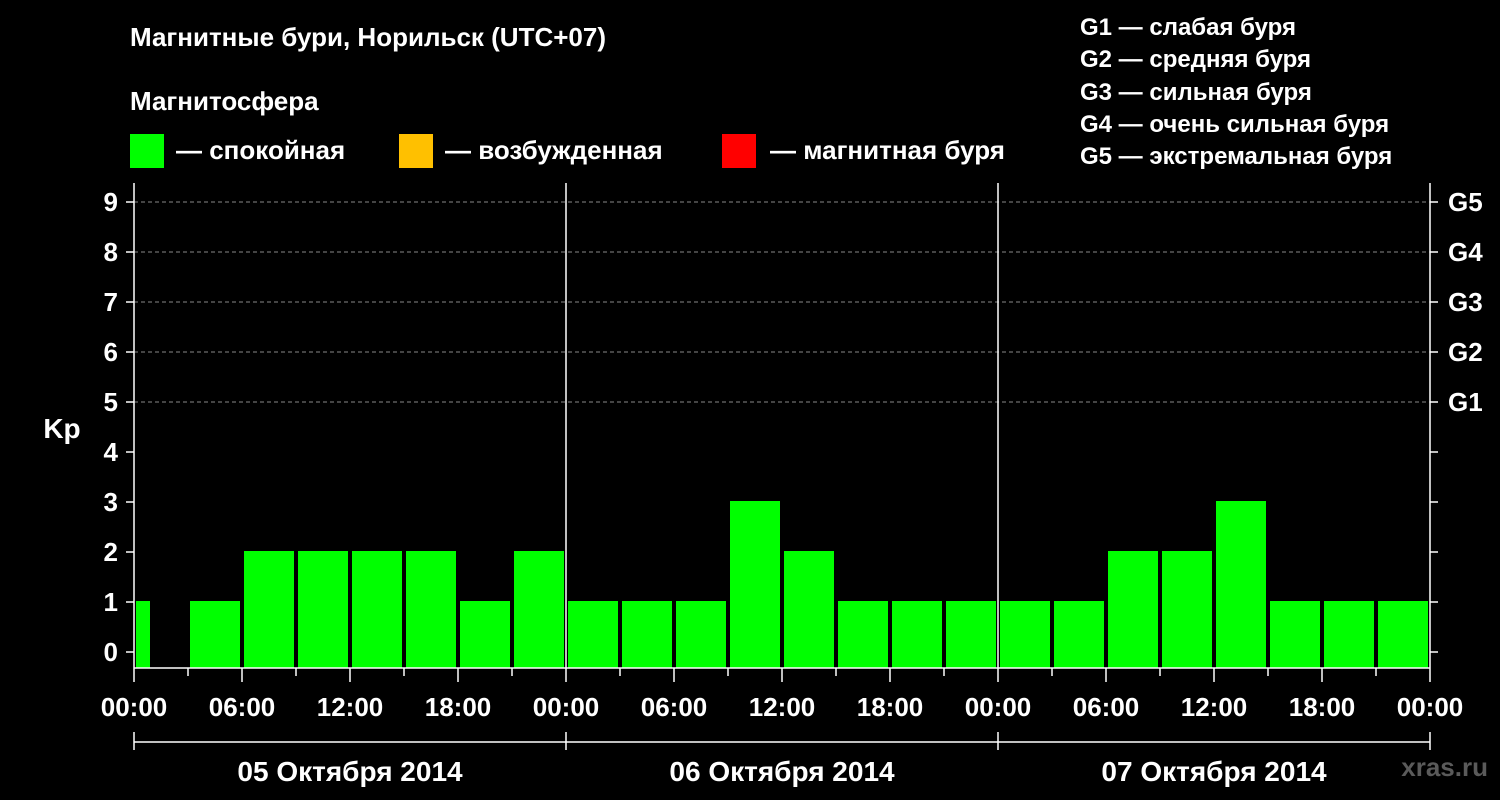 The width and height of the screenshot is (1500, 800). Describe the element at coordinates (111, 552) in the screenshot. I see `y-tick-label: 2` at that location.